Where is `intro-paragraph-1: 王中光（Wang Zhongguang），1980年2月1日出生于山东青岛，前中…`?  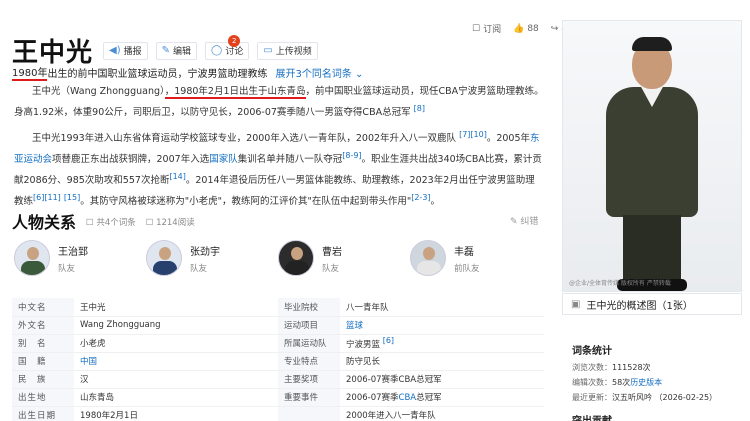
intro-paragraph-1: 王中光（Wang Zhongguang），1980年2月1日出生于山东青岛，前中… is located at coordinates (279, 102).